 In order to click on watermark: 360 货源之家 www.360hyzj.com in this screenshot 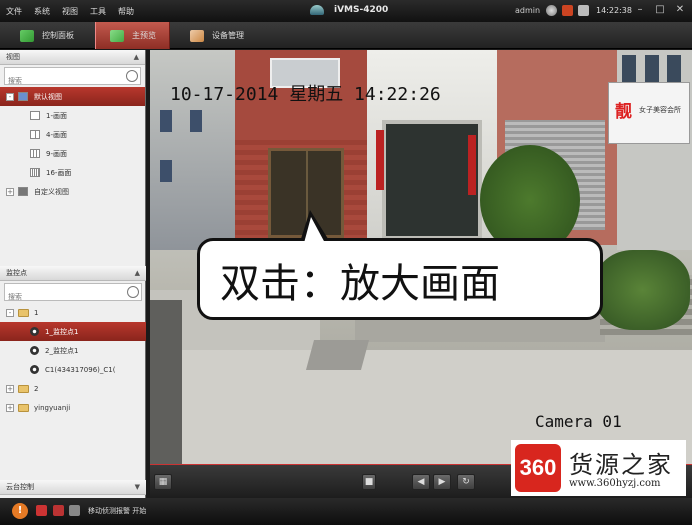, I will do `click(598, 468)`.